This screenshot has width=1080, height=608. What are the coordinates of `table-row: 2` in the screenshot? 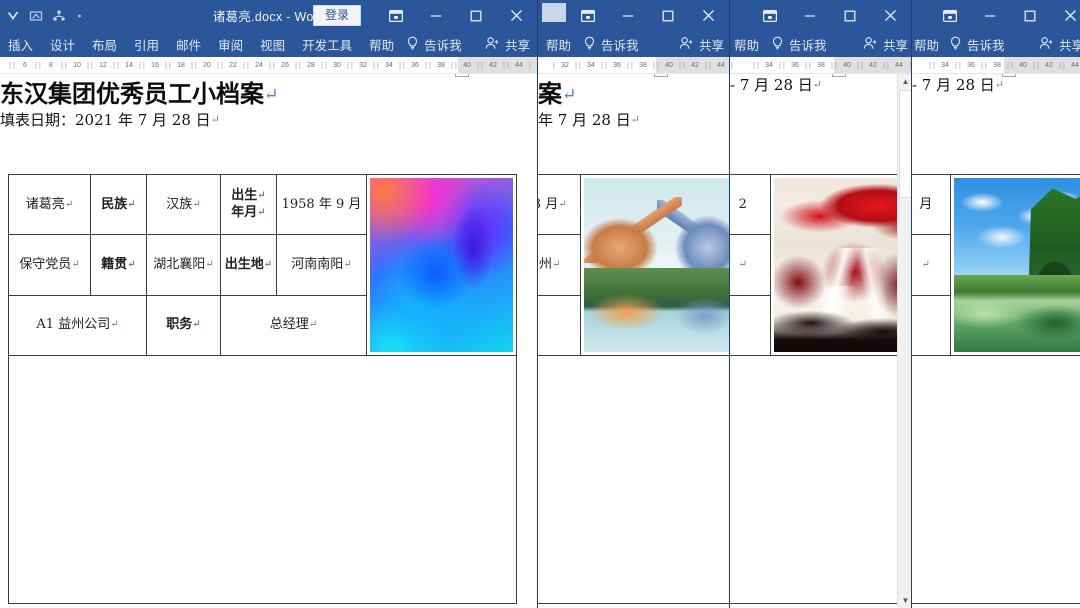 It's located at (821, 264).